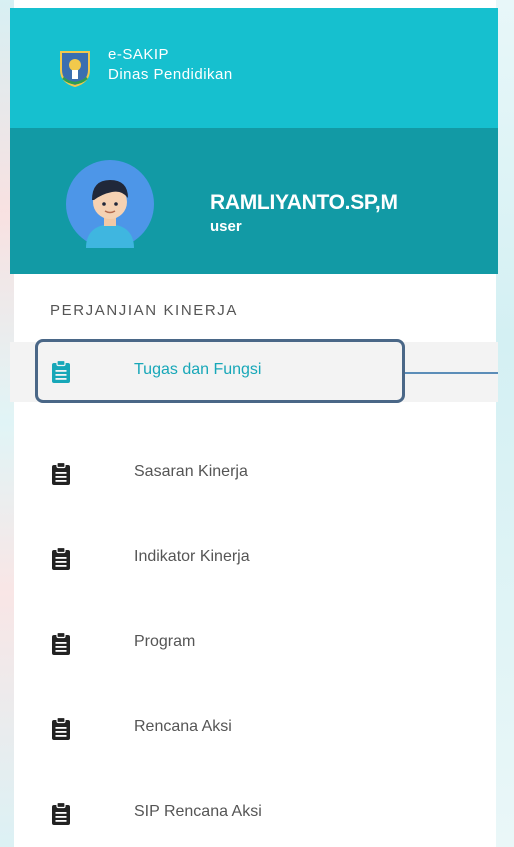 The height and width of the screenshot is (847, 514). Describe the element at coordinates (254, 559) in the screenshot. I see `sidebar-item-indikator-kinerja: Indikator Kinerja` at that location.